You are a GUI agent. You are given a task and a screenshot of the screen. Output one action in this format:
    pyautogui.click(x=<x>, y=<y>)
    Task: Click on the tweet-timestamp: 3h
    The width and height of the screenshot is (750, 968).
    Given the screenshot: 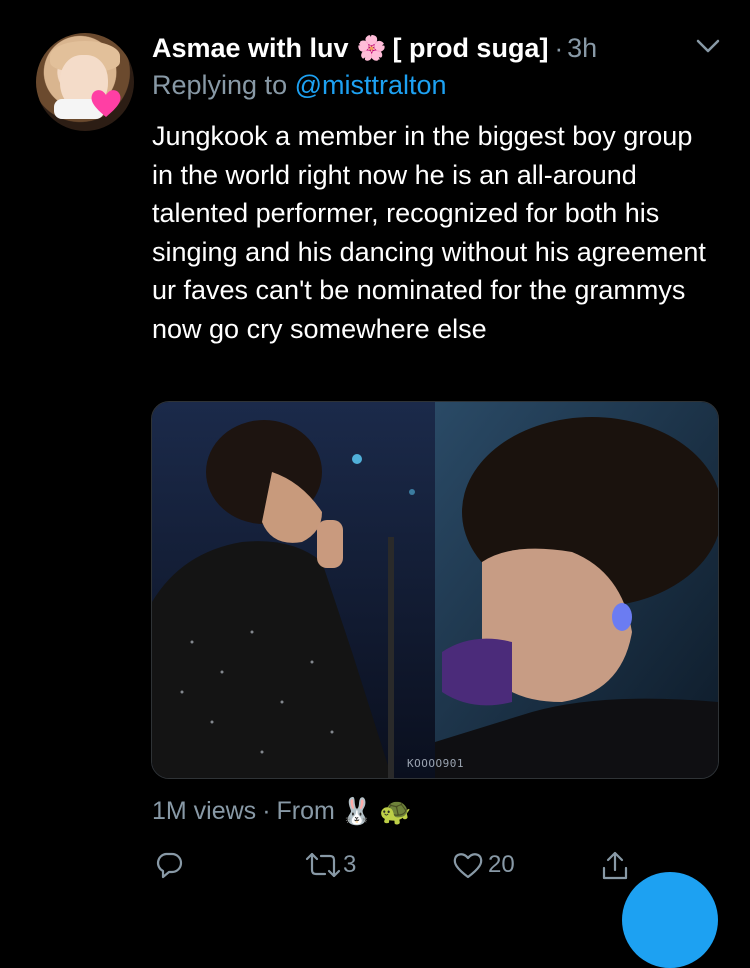 What is the action you would take?
    pyautogui.click(x=582, y=48)
    